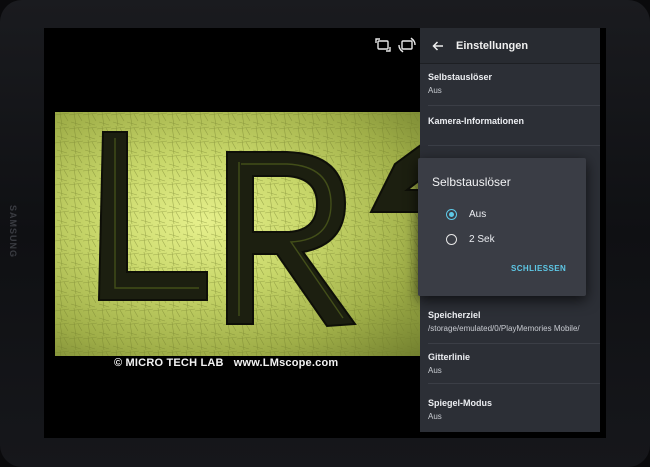  I want to click on caption-url: www.LMscope.com, so click(286, 363).